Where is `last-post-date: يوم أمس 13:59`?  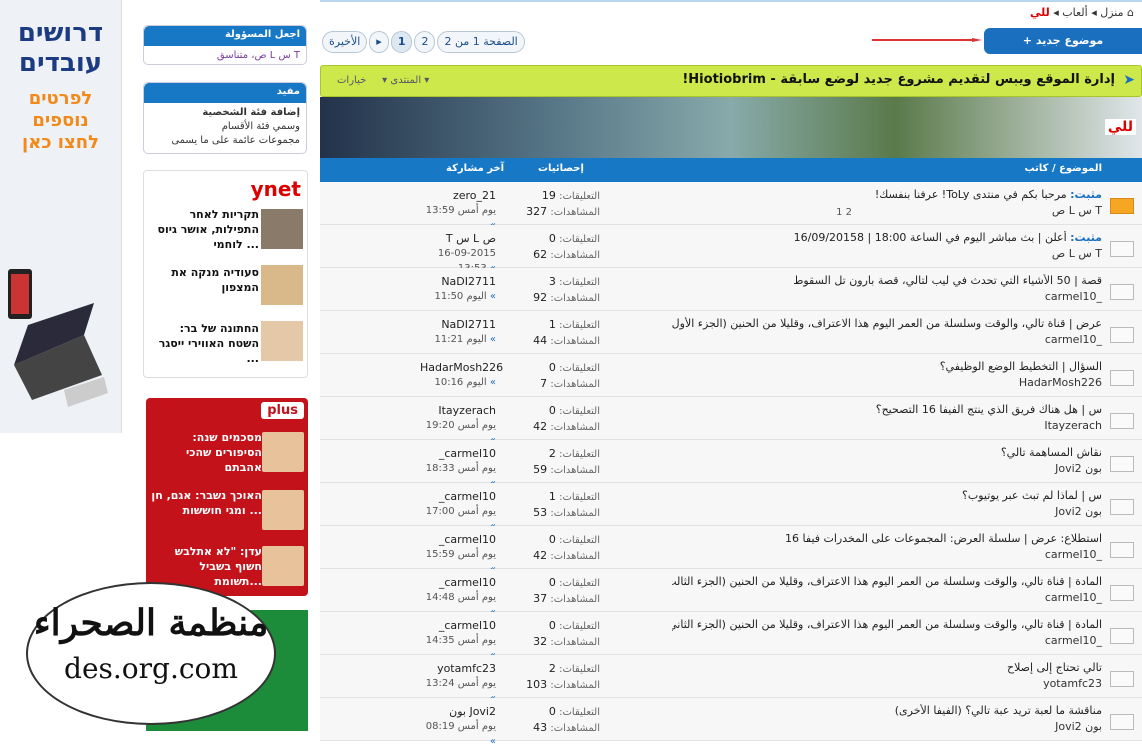
last-post-date: يوم أمس 13:59 is located at coordinates (460, 210).